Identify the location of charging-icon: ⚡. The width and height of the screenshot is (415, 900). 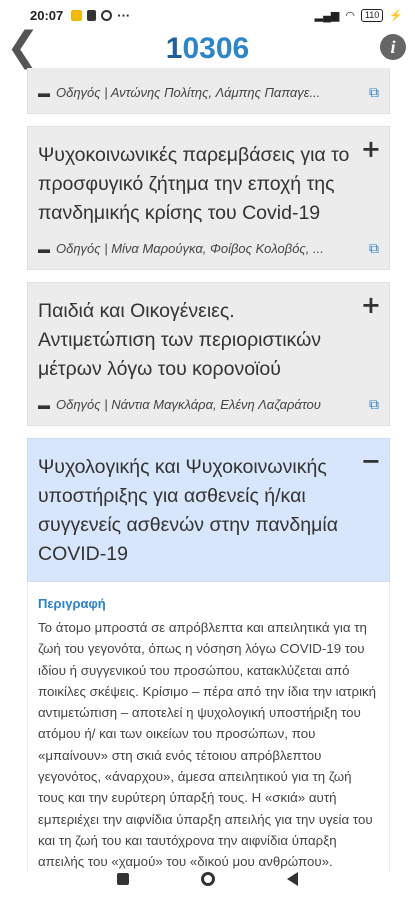
(396, 15).